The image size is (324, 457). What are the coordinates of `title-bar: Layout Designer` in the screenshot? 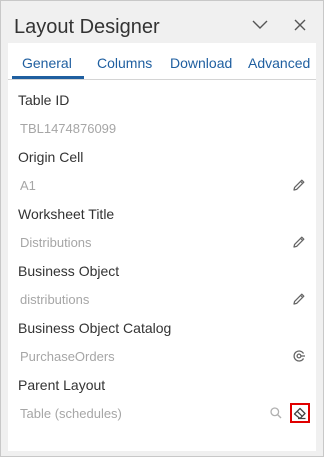 It's located at (162, 25).